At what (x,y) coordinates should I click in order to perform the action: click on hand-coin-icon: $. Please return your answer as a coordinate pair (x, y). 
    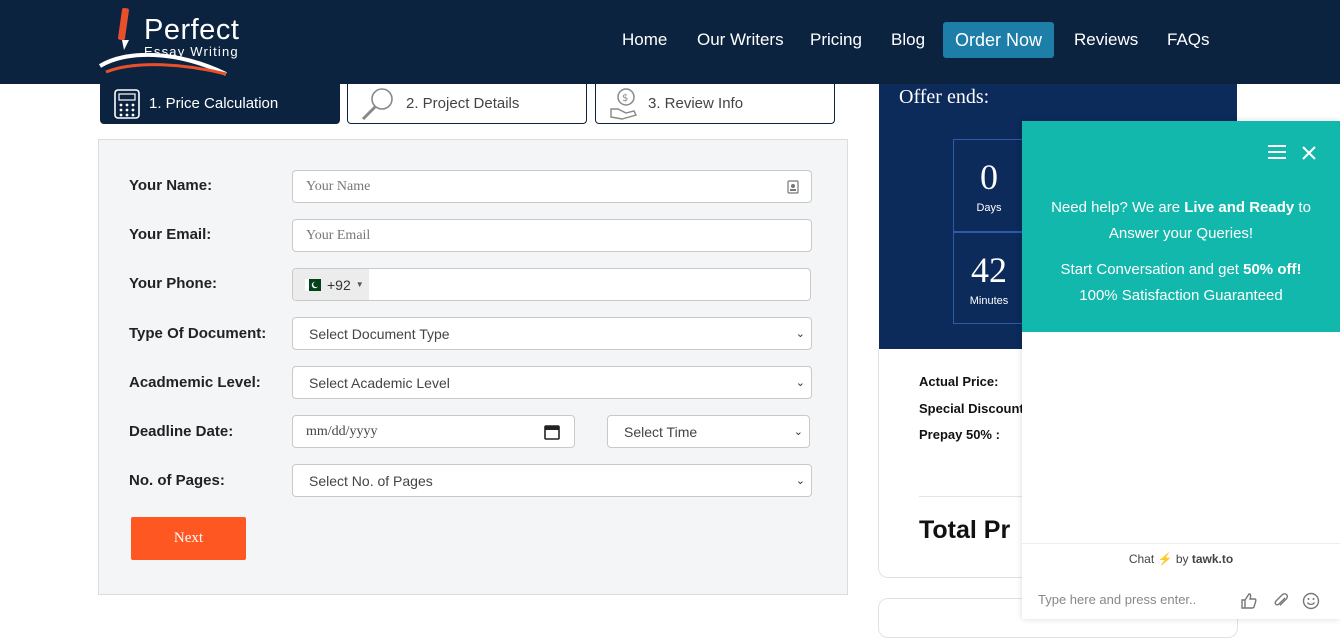
    Looking at the image, I should click on (624, 103).